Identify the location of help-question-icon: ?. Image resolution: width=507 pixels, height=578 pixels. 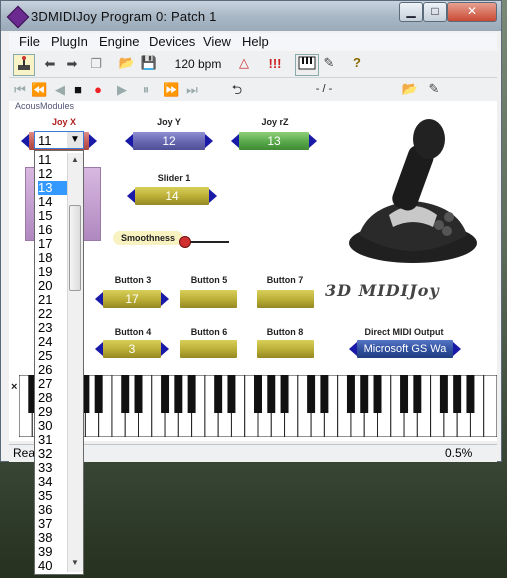
(357, 62).